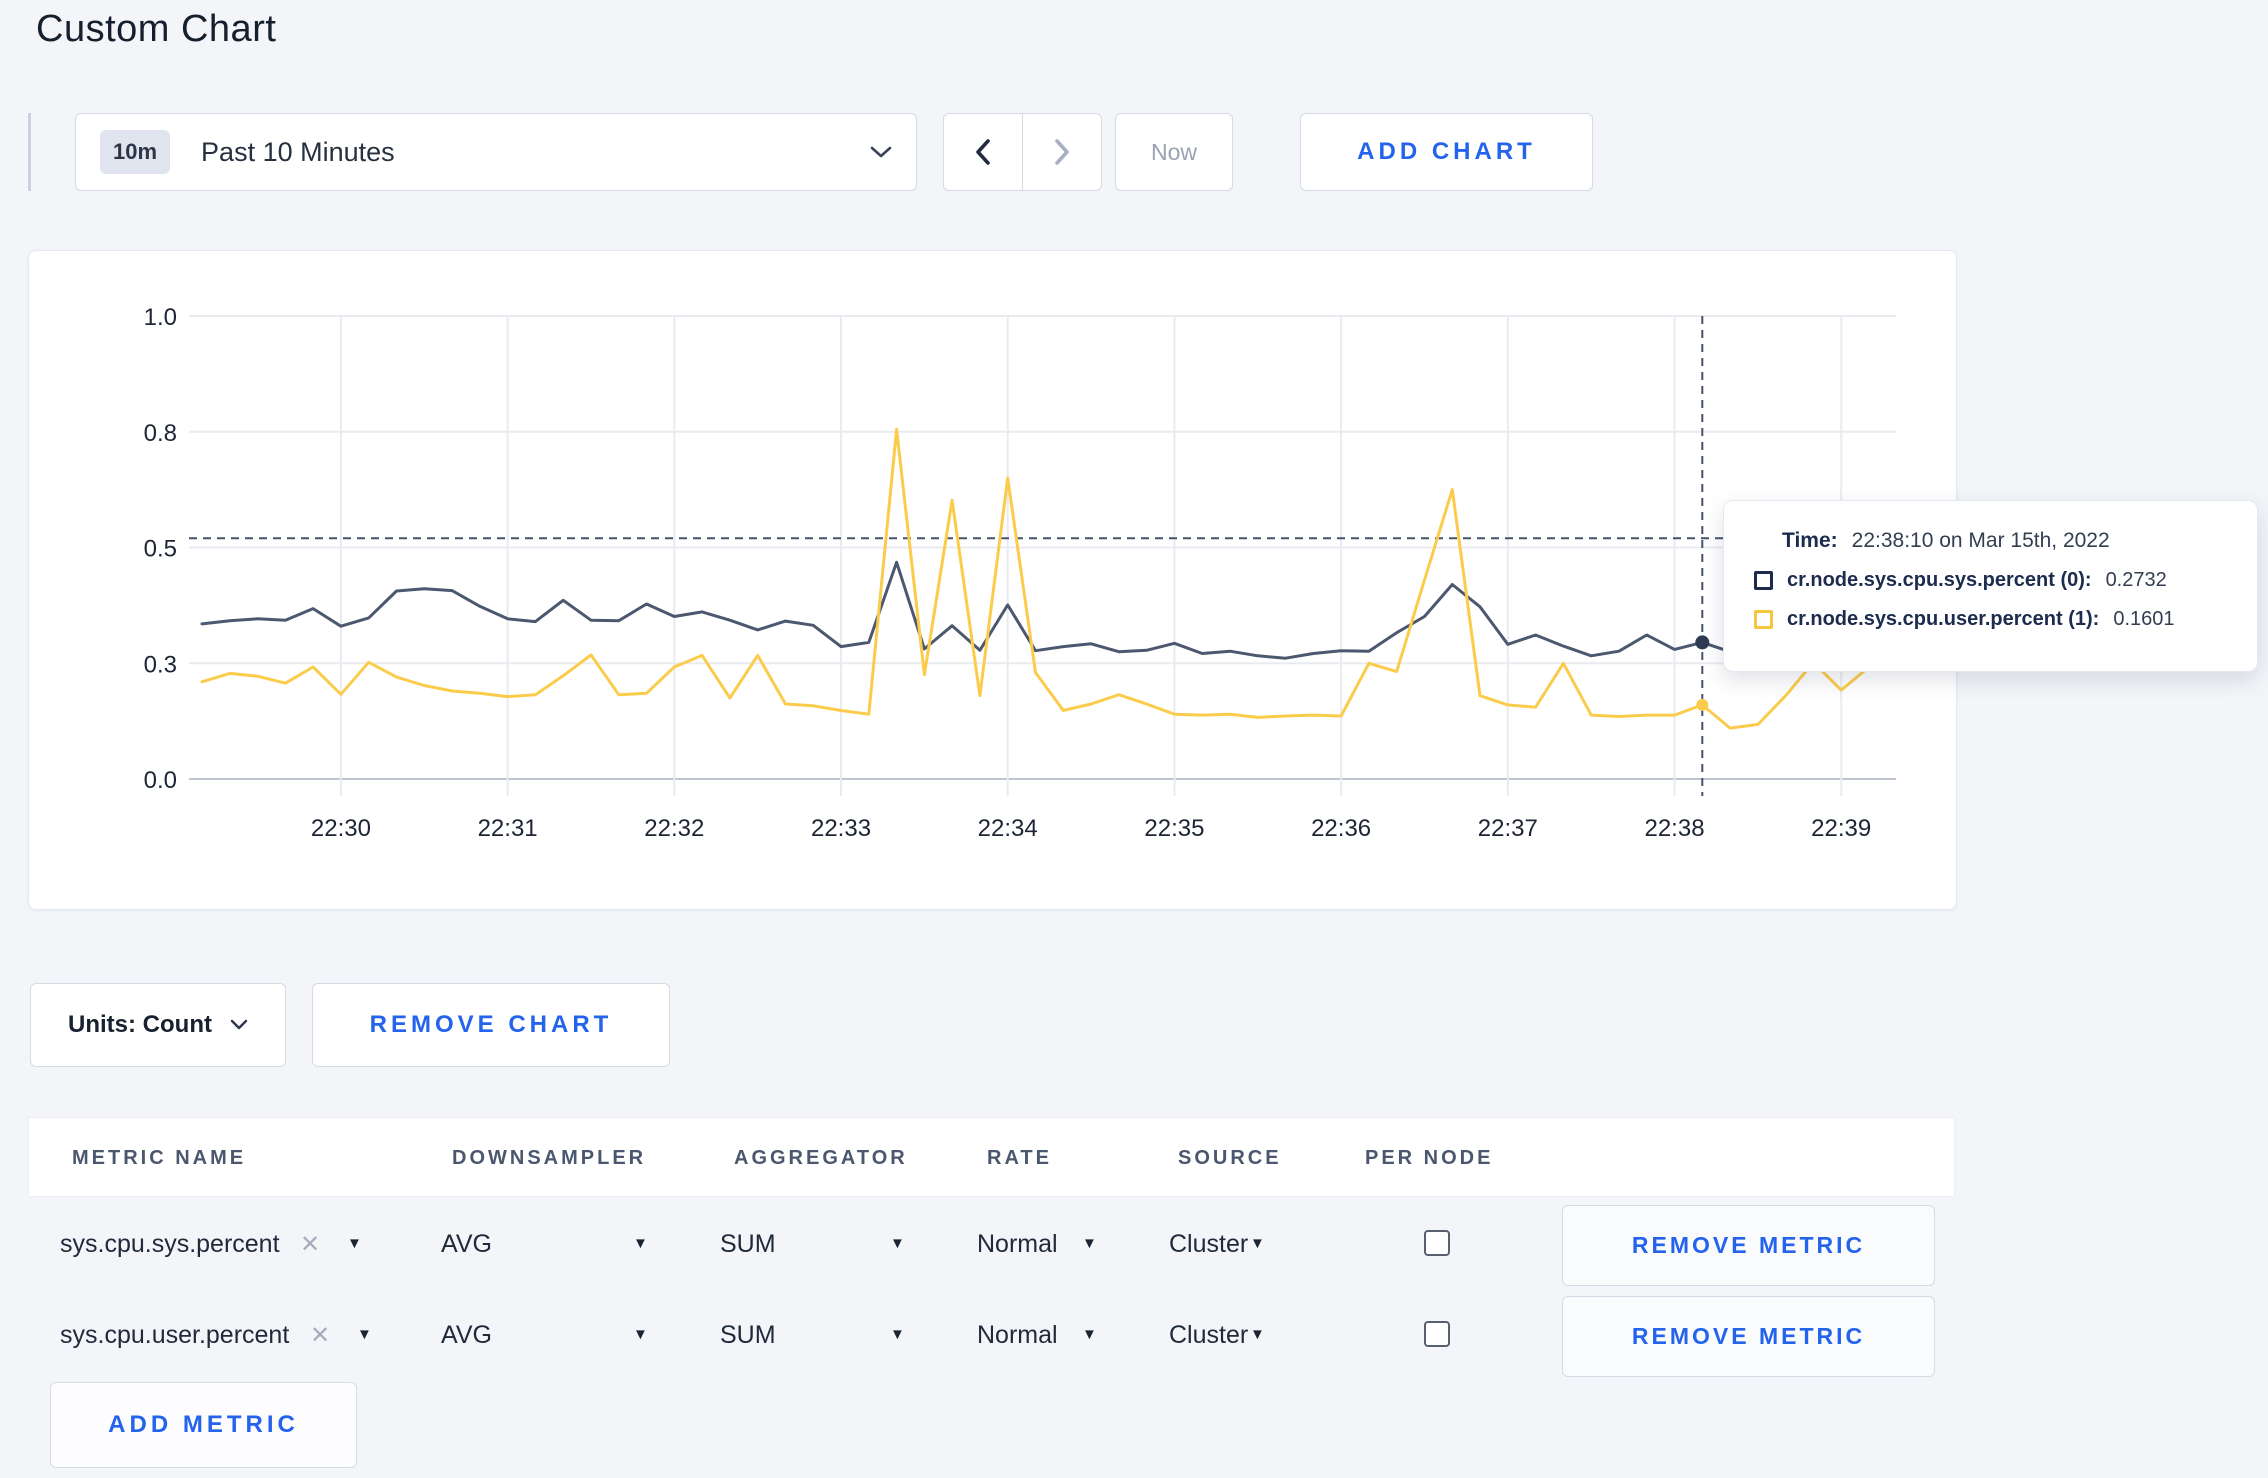  What do you see at coordinates (1230, 1158) in the screenshot?
I see `column-header-source: SOURCE` at bounding box center [1230, 1158].